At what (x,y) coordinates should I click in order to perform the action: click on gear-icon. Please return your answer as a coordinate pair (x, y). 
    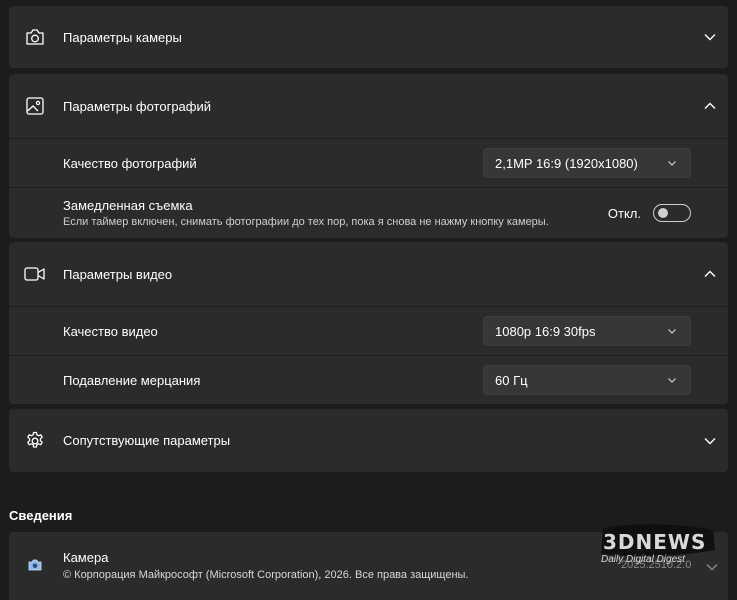
    Looking at the image, I should click on (35, 441).